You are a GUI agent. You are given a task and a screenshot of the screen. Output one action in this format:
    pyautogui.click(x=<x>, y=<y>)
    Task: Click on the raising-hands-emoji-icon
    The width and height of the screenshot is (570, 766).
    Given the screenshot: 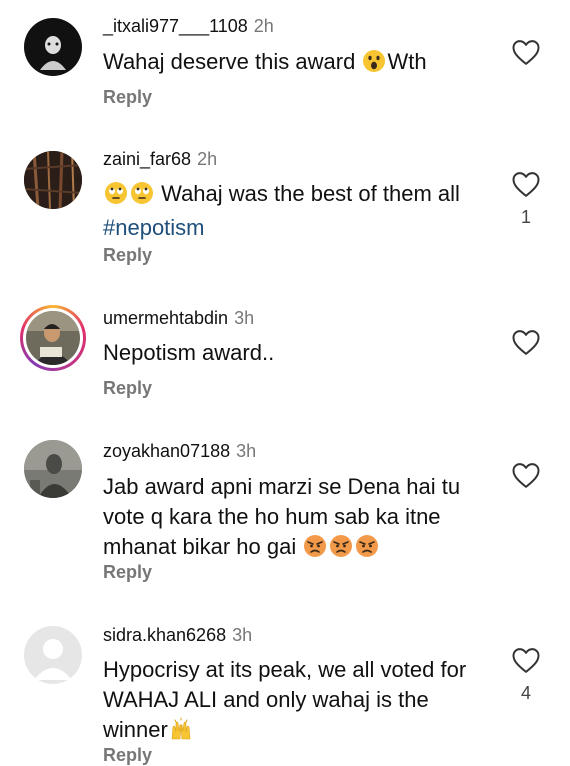 What is the action you would take?
    pyautogui.click(x=181, y=733)
    